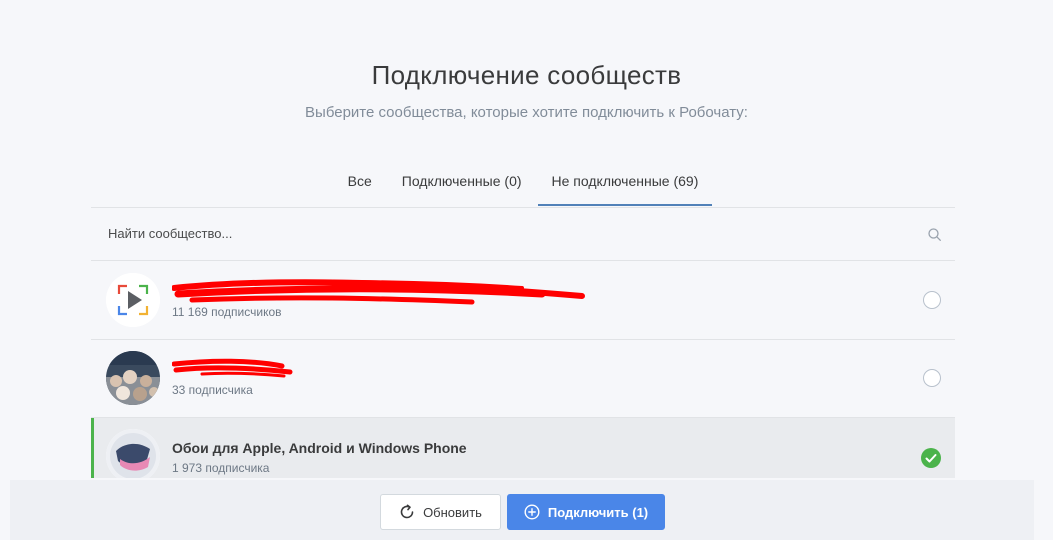 This screenshot has height=540, width=1053. I want to click on footer-bar: Обновить Подключить (1), so click(522, 510).